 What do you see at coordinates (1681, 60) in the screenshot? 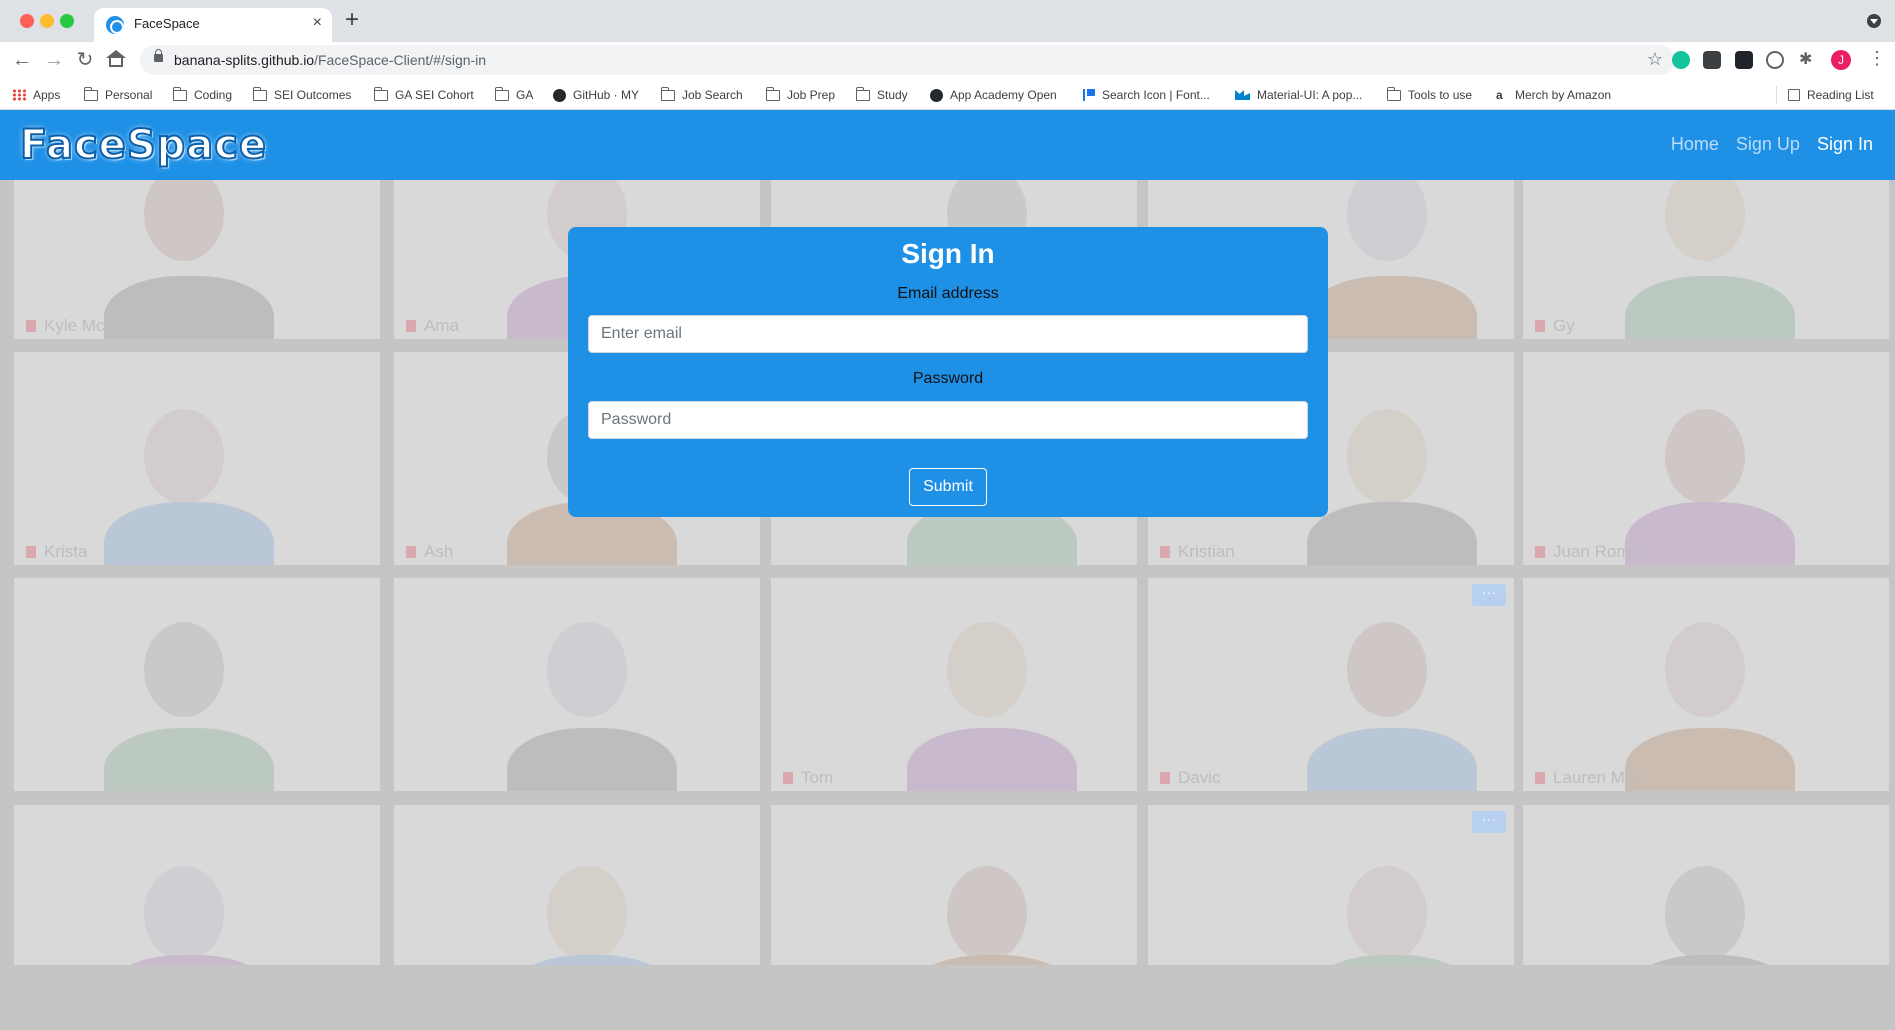
I see `grammarly-extension-icon` at bounding box center [1681, 60].